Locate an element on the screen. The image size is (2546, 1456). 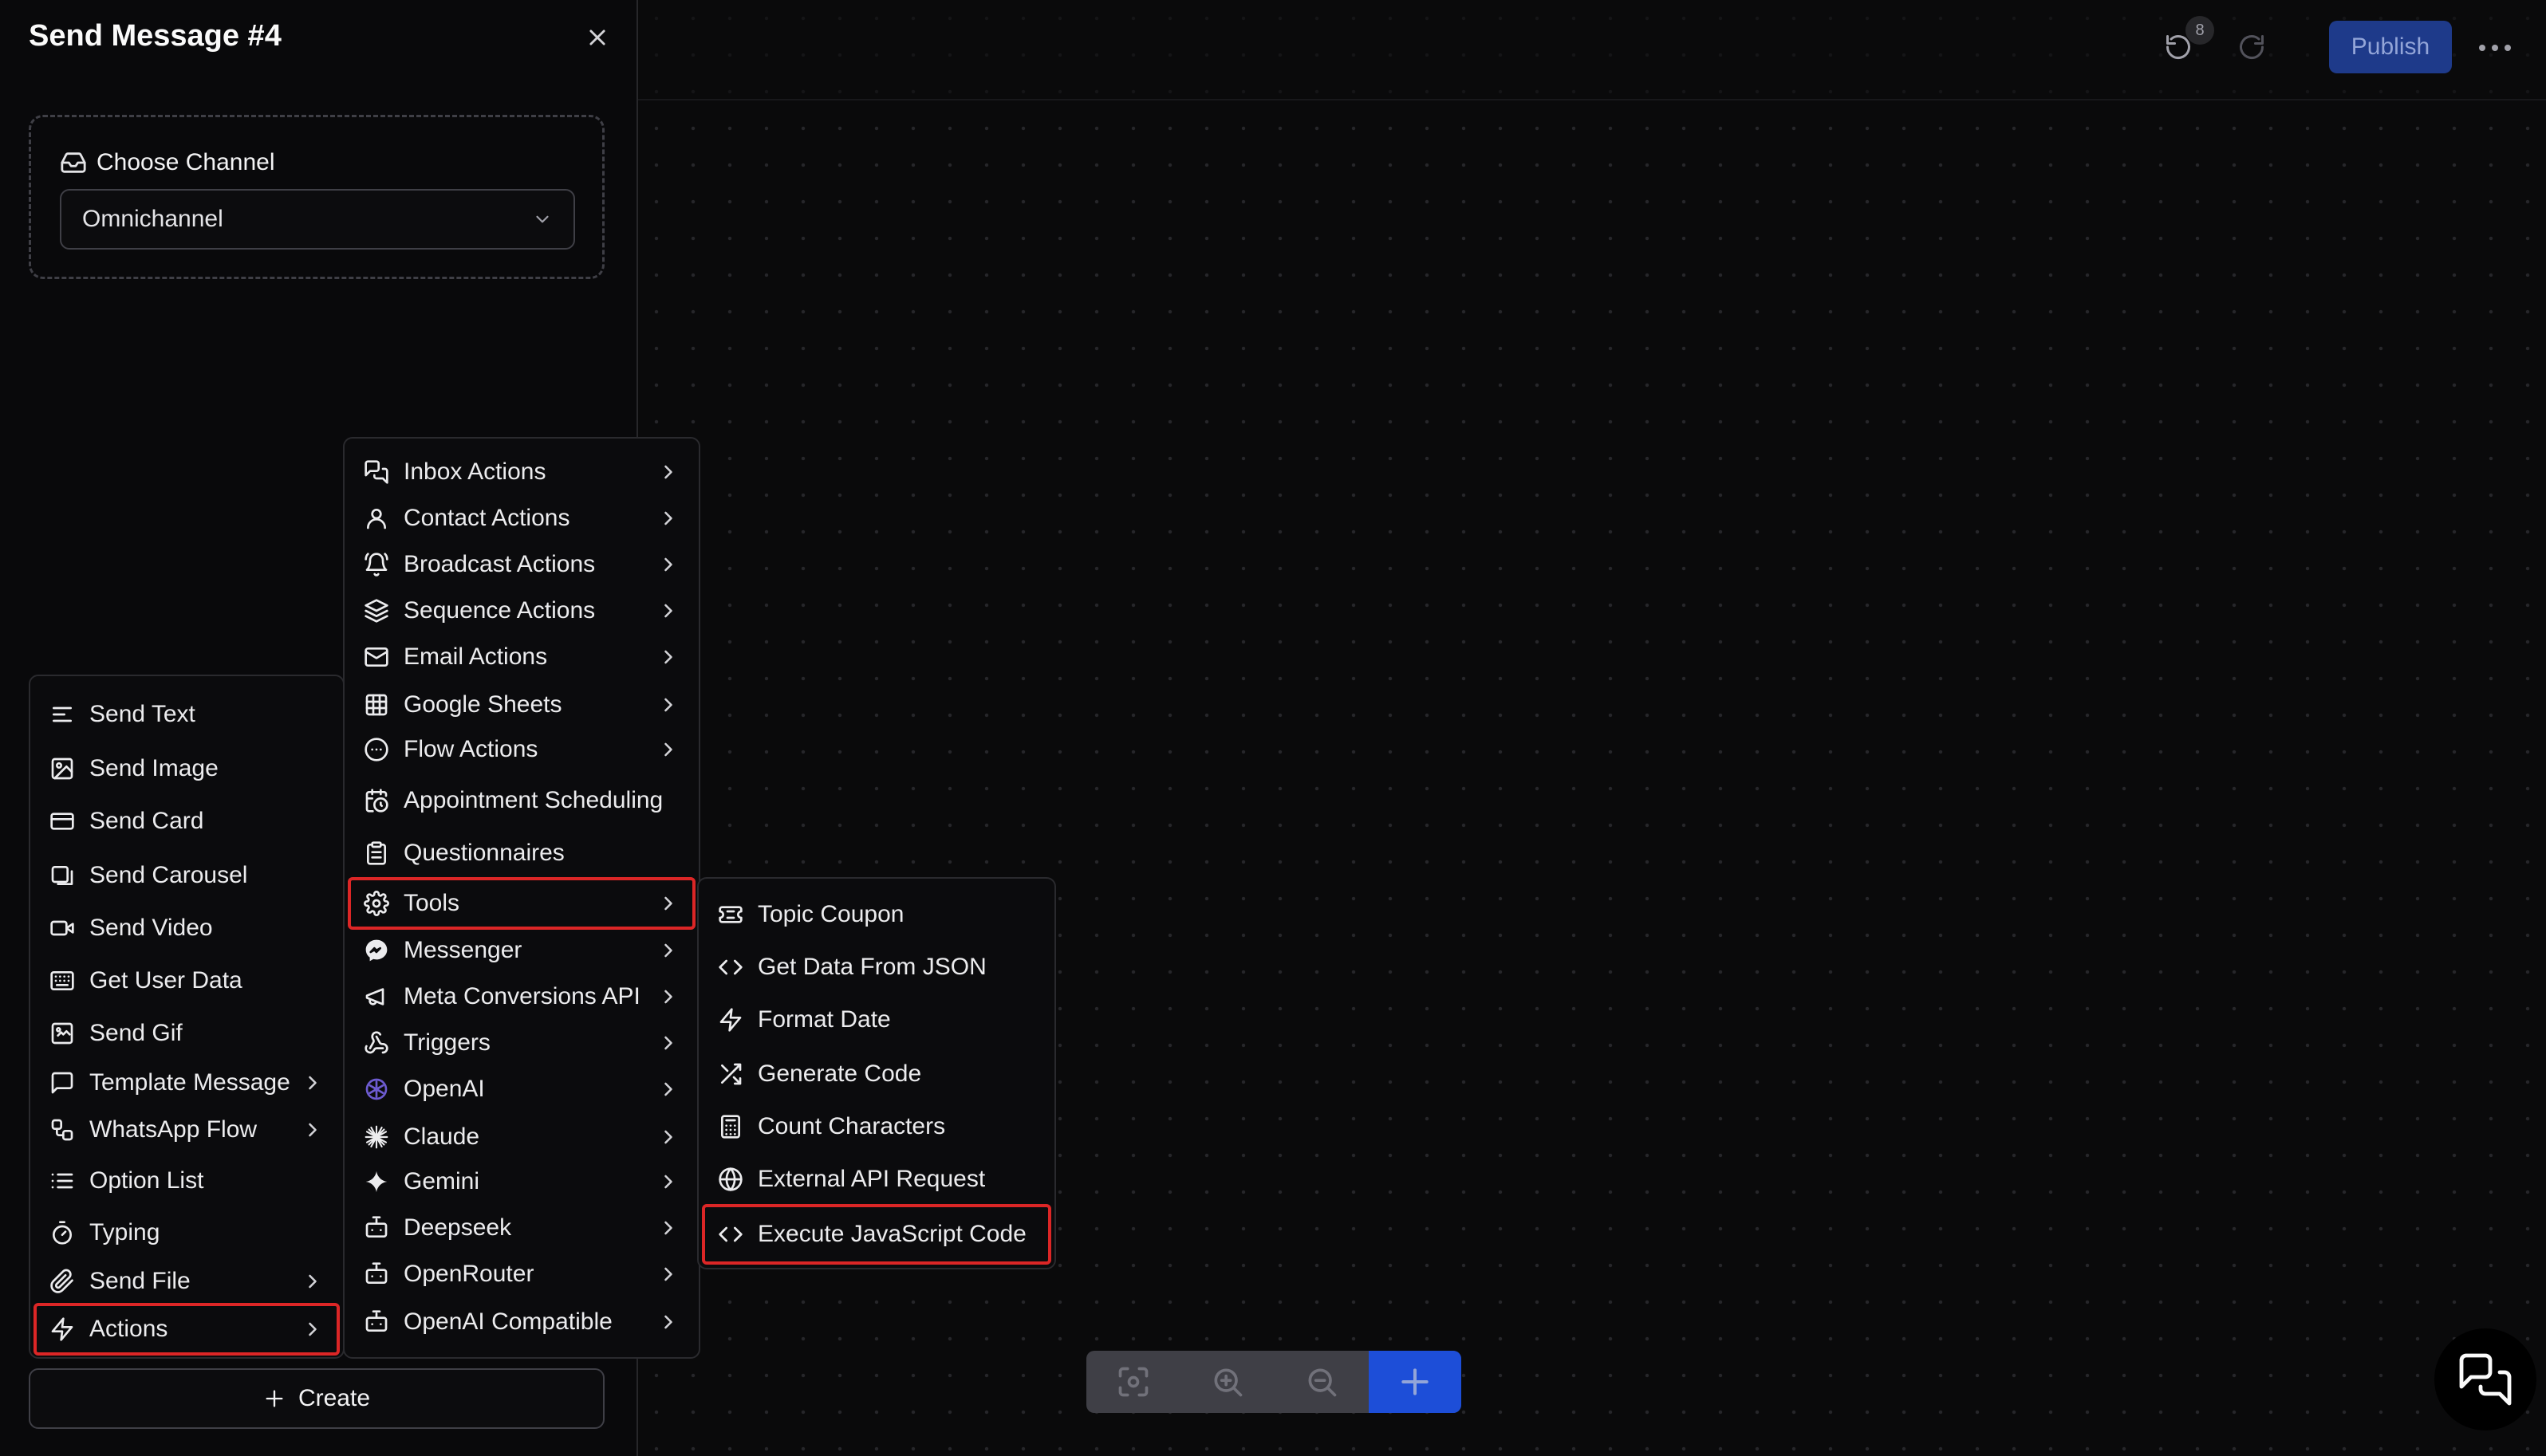
node-menu-item-send-image: Send Image is located at coordinates (187, 769).